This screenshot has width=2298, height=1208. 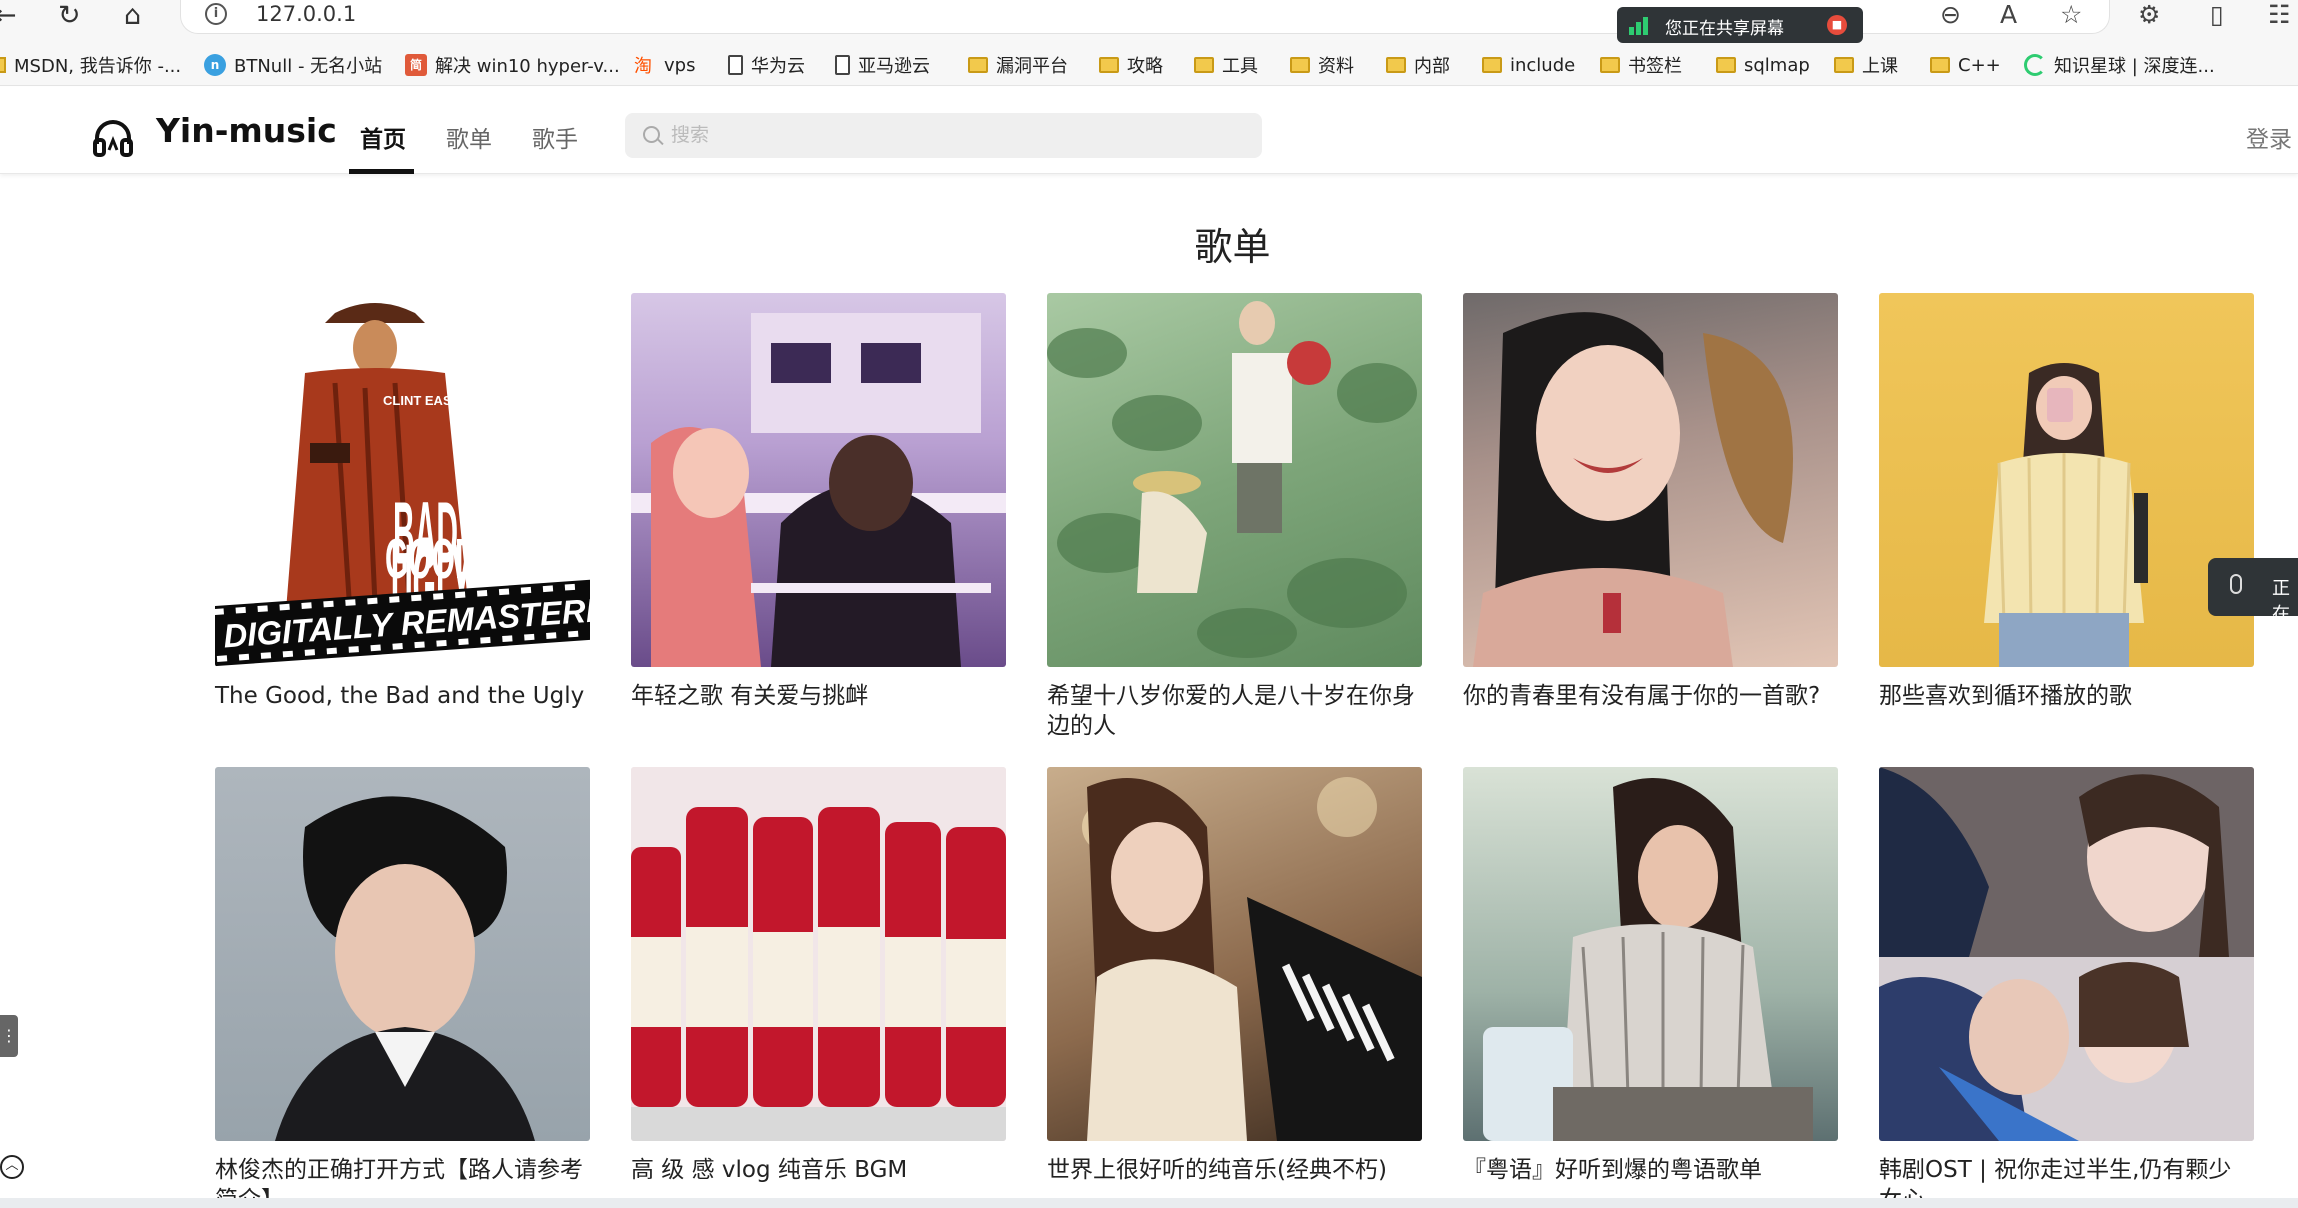 I want to click on playlist-card: 那些喜欢到循环播放的歌, so click(x=2066, y=502).